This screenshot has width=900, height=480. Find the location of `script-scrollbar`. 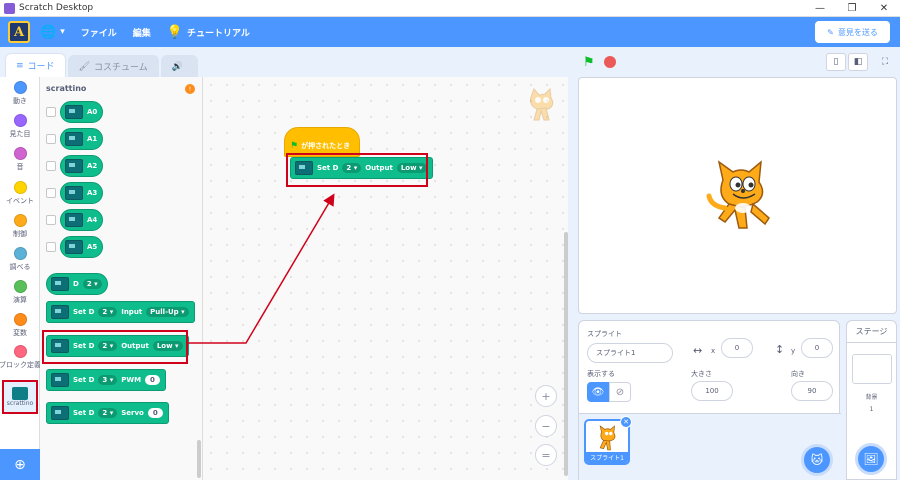

script-scrollbar is located at coordinates (566, 354).